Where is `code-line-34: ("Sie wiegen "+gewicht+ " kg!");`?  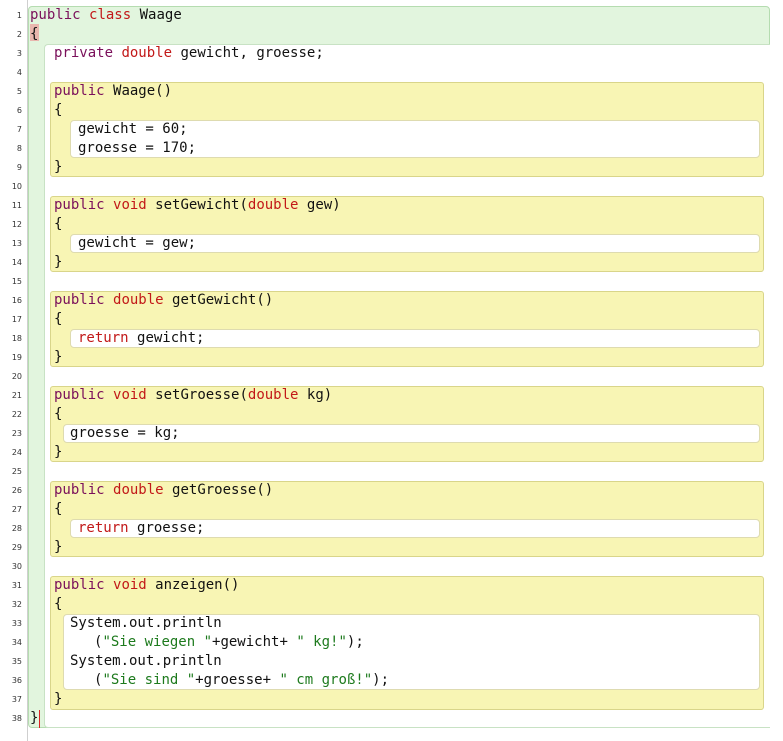
code-line-34: ("Sie wiegen "+gewicht+ " kg!"); is located at coordinates (229, 642).